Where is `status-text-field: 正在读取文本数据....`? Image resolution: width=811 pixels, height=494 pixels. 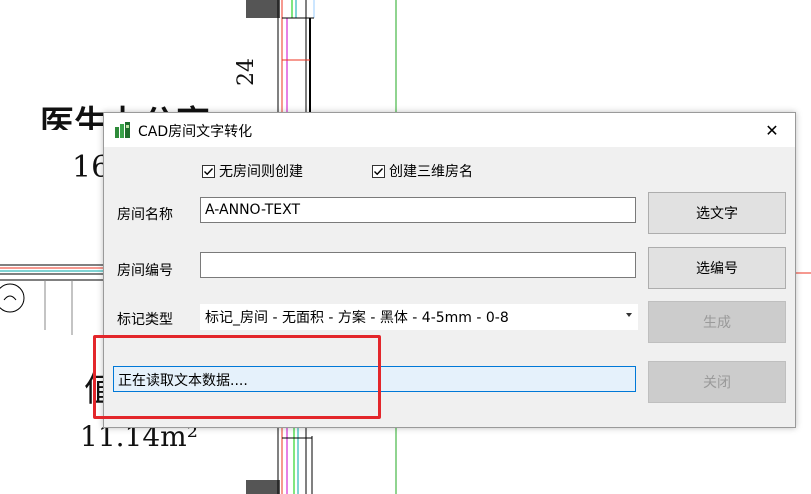 status-text-field: 正在读取文本数据.... is located at coordinates (374, 379).